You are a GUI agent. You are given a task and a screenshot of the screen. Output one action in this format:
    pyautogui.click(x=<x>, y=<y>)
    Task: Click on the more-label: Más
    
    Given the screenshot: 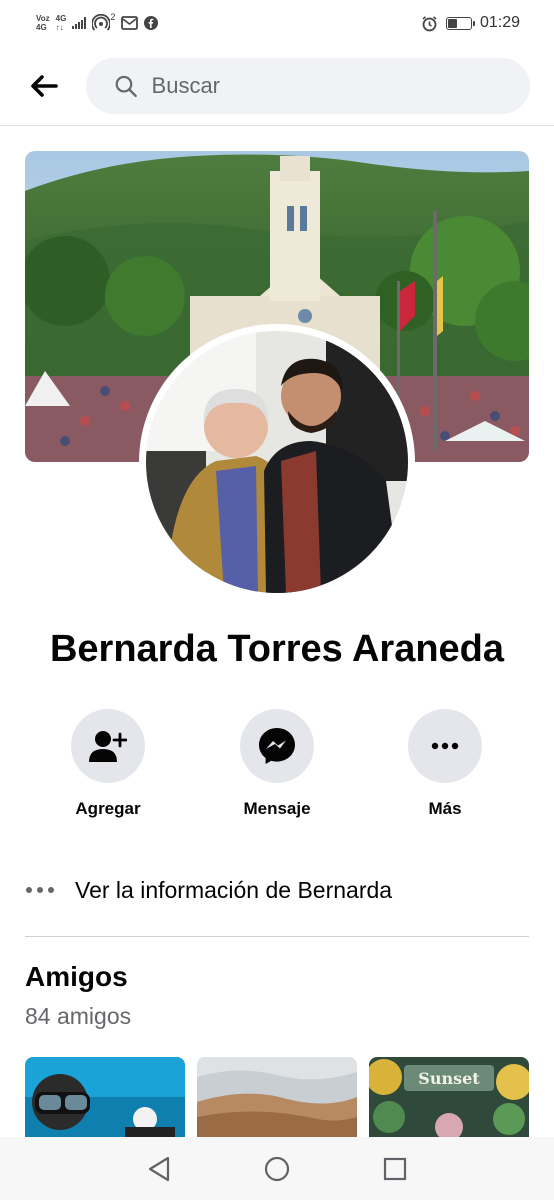 What is the action you would take?
    pyautogui.click(x=445, y=808)
    